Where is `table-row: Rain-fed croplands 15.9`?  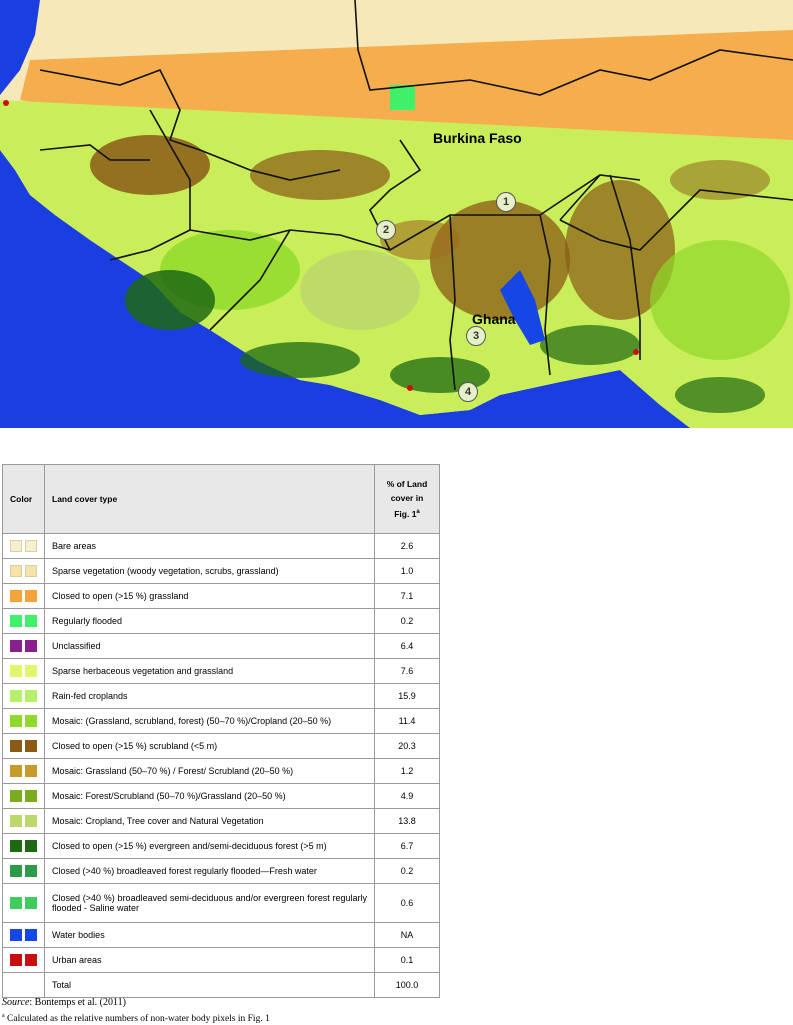 table-row: Rain-fed croplands 15.9 is located at coordinates (221, 696).